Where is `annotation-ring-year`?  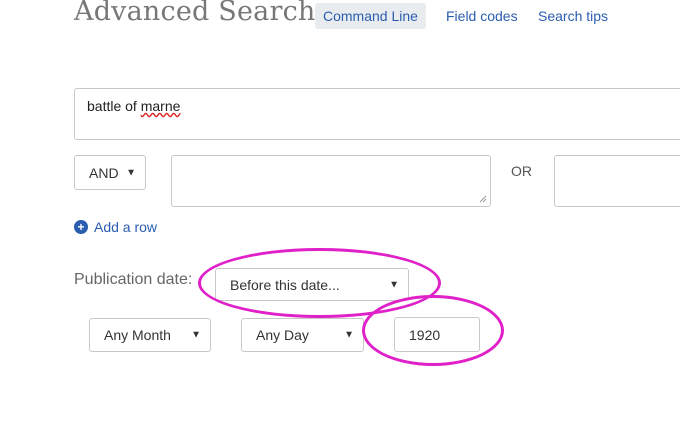 annotation-ring-year is located at coordinates (433, 330).